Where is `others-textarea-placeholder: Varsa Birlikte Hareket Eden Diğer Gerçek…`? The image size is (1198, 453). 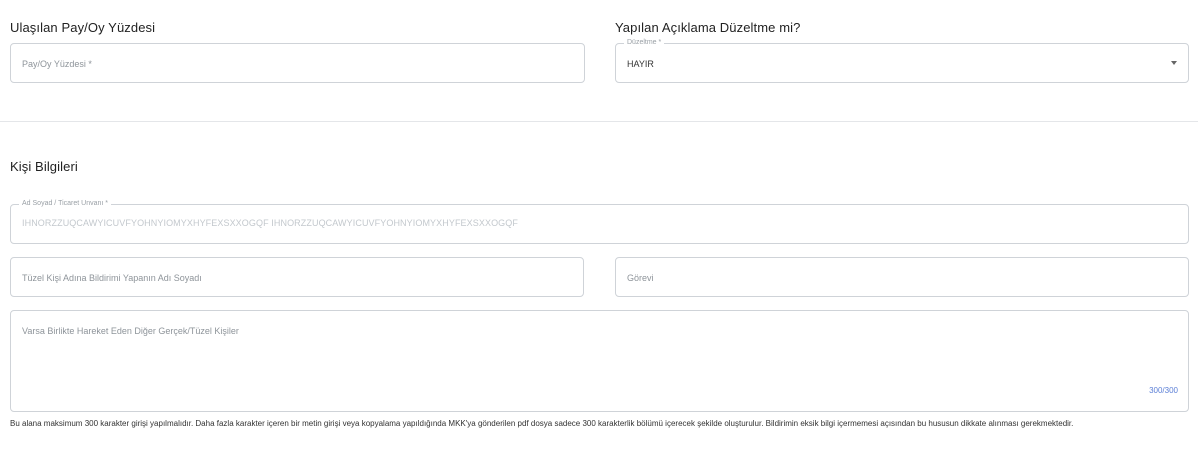 others-textarea-placeholder: Varsa Birlikte Hareket Eden Diğer Gerçek… is located at coordinates (130, 331).